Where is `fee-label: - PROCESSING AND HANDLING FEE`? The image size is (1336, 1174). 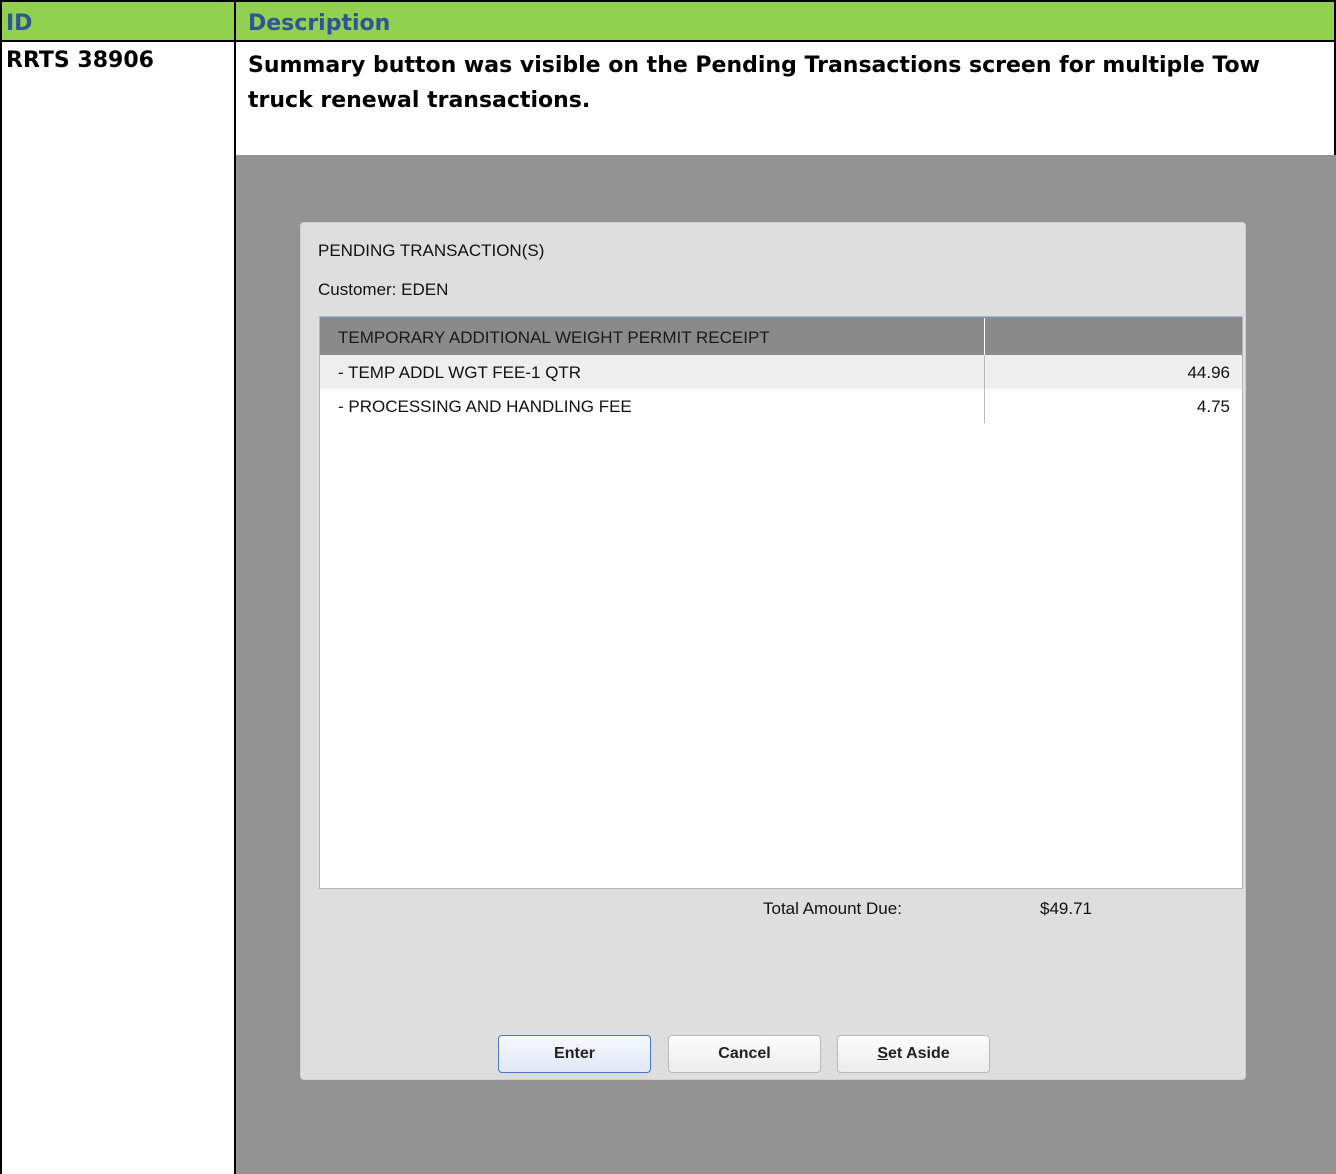
fee-label: - PROCESSING AND HANDLING FEE is located at coordinates (485, 406).